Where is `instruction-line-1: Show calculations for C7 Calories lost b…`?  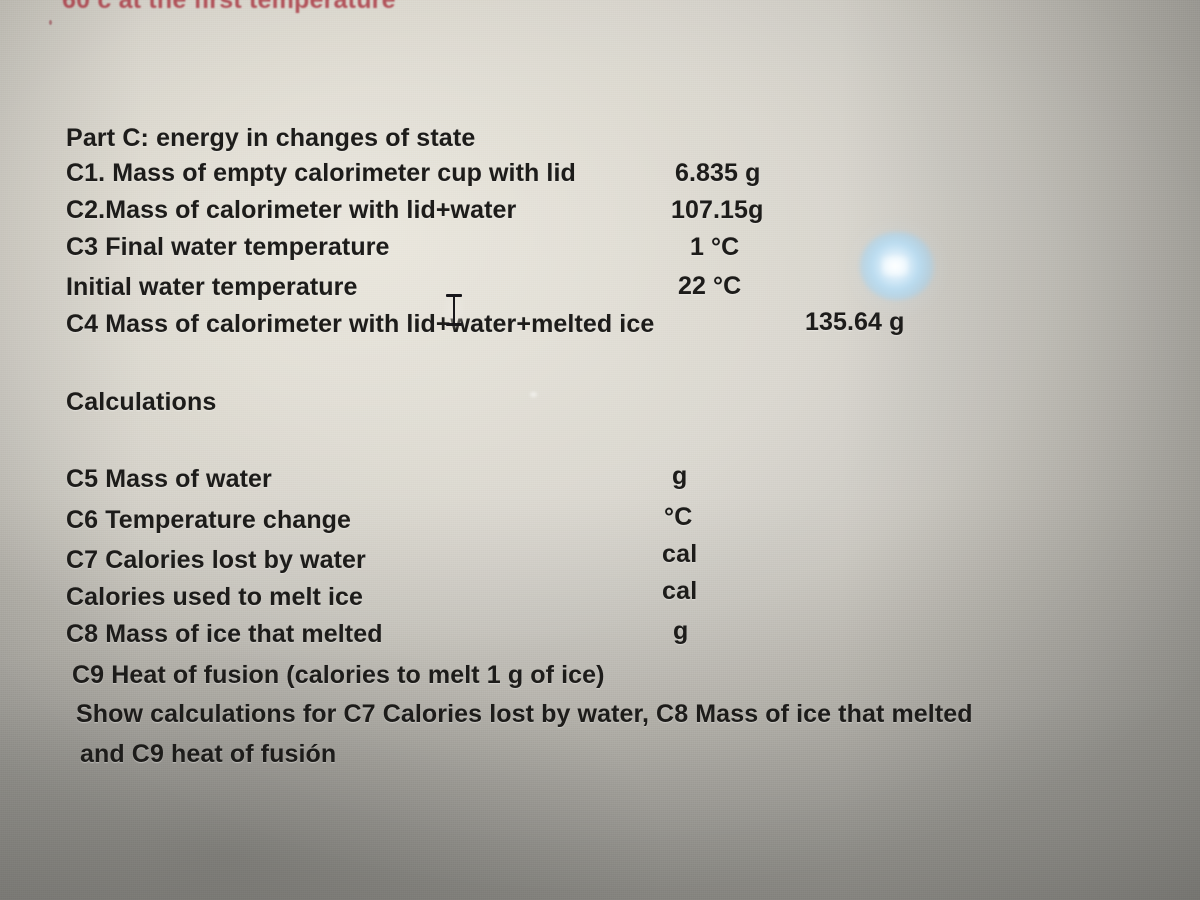
instruction-line-1: Show calculations for C7 Calories lost b… is located at coordinates (524, 714).